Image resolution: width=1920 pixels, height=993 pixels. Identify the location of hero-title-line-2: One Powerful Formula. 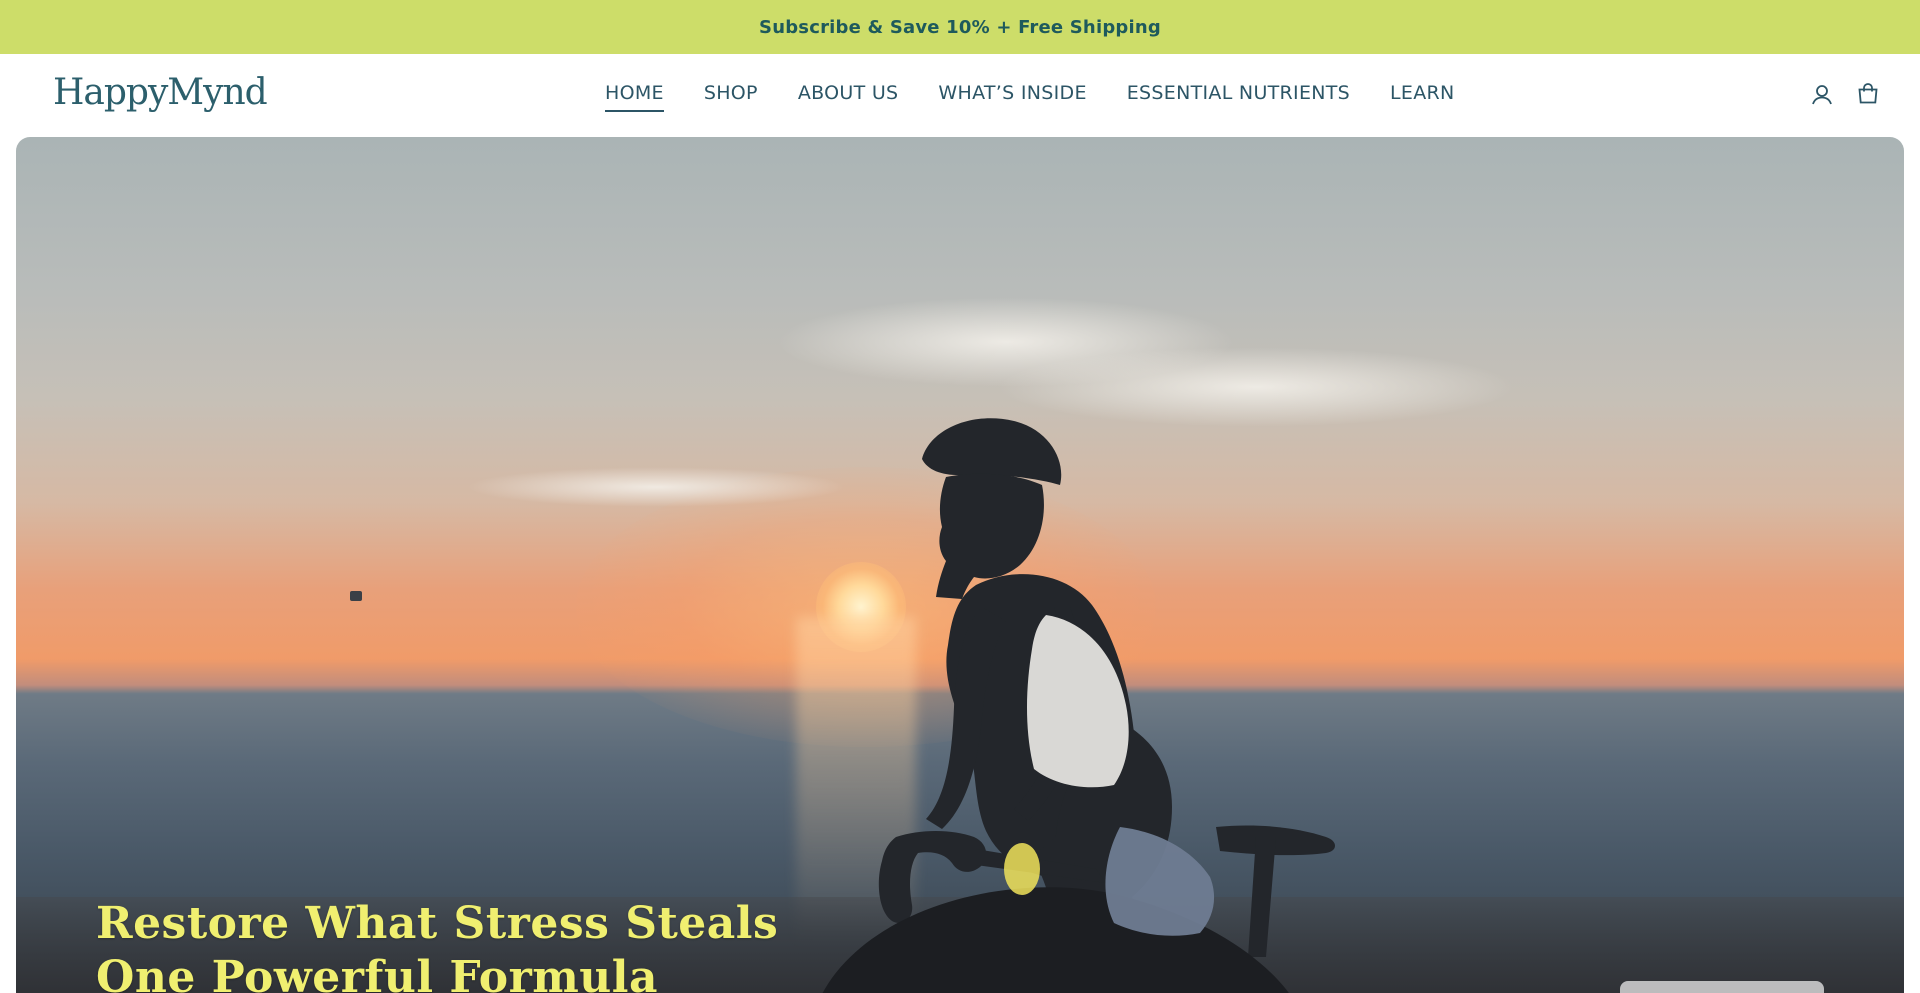
(377, 972).